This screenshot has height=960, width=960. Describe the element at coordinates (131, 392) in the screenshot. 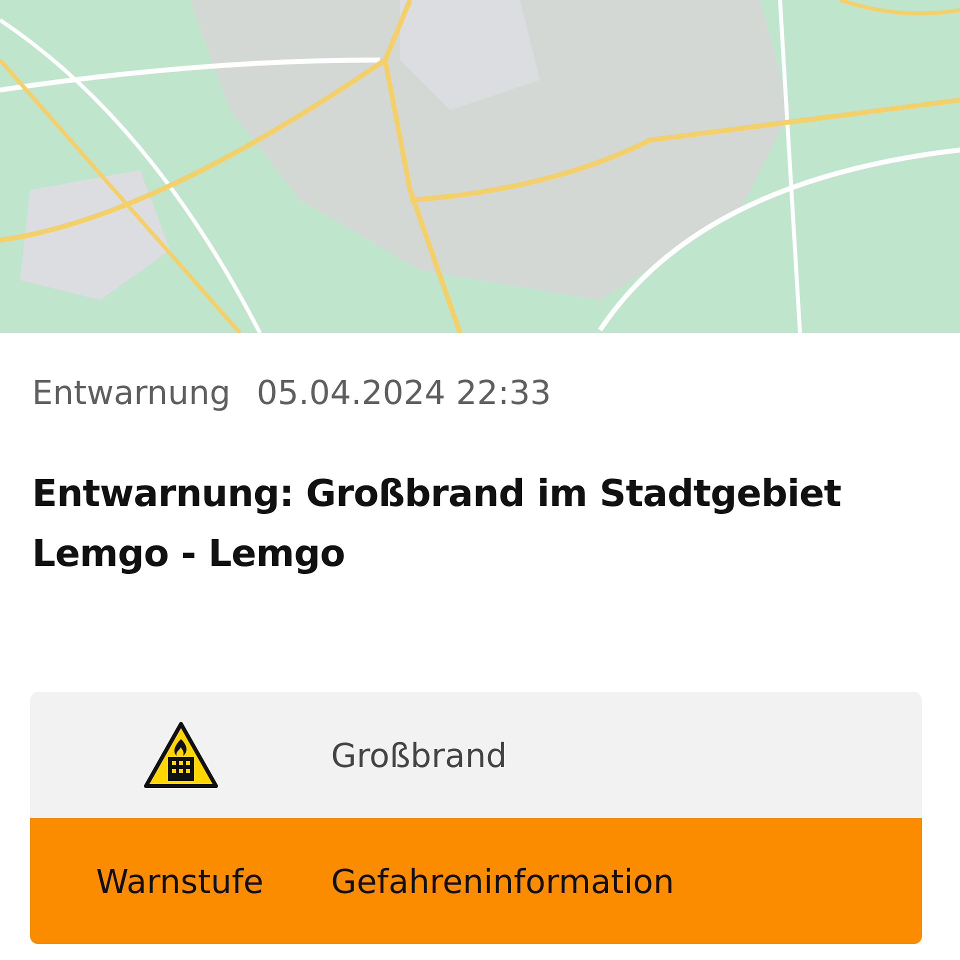

I see `status-label: Entwarnung` at that location.